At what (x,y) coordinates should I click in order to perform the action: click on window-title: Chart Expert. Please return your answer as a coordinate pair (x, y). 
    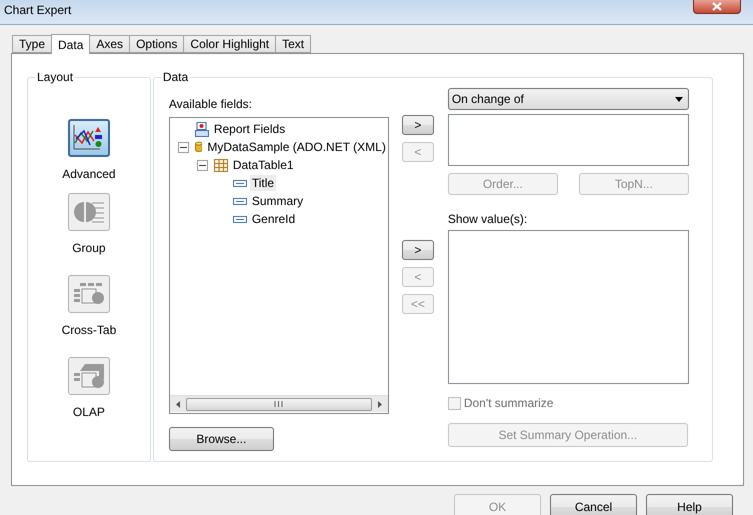
    Looking at the image, I should click on (38, 10).